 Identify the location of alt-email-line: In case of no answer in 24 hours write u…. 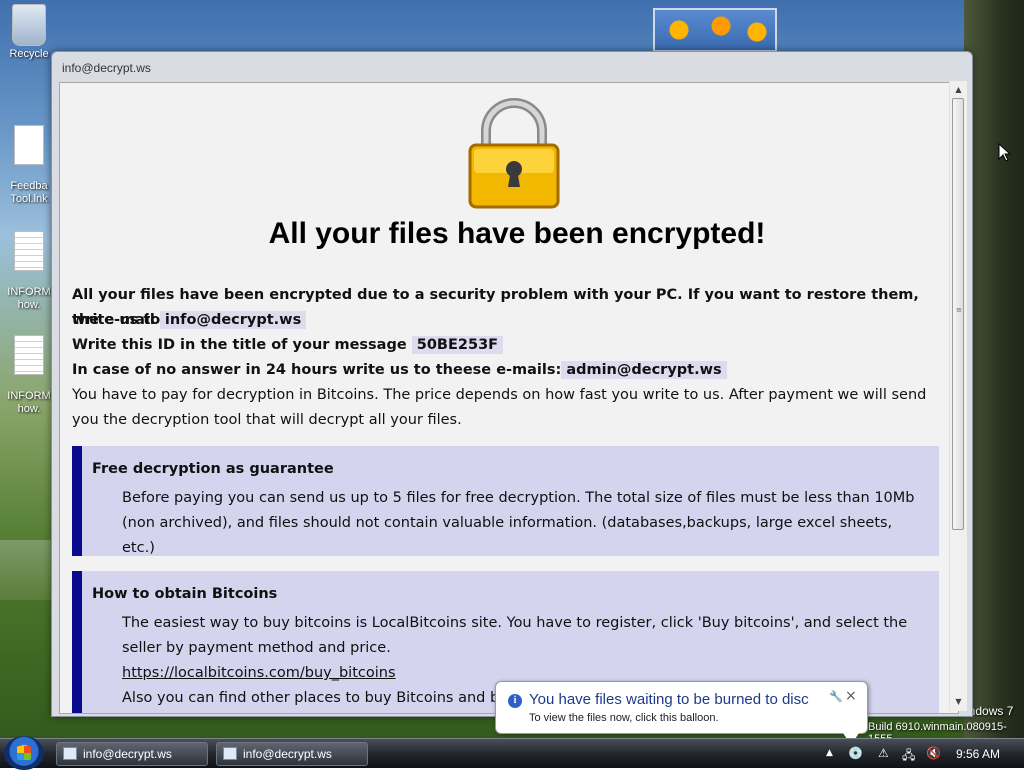
(507, 370).